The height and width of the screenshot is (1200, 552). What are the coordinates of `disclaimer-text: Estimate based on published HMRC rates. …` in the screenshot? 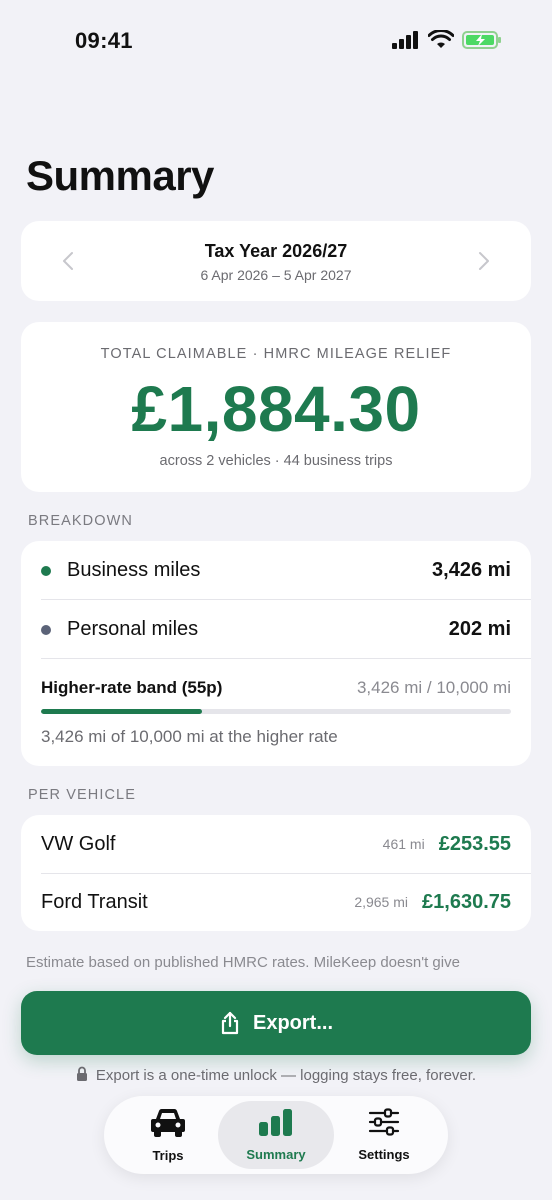 It's located at (243, 962).